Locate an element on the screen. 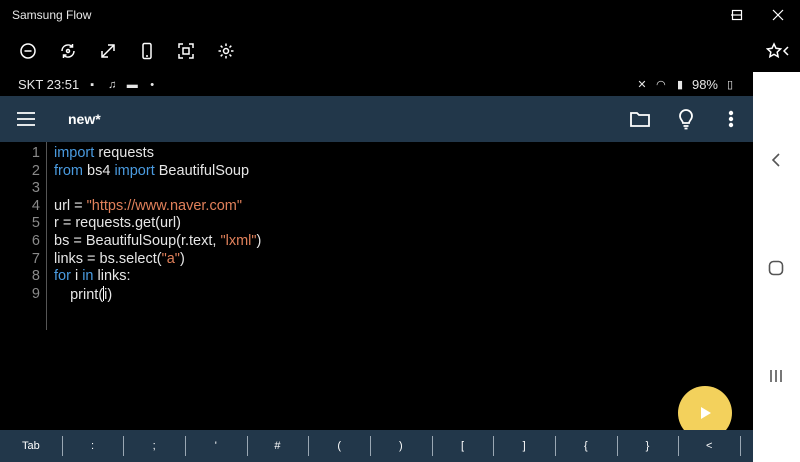  line-number: 5 is located at coordinates (35, 223).